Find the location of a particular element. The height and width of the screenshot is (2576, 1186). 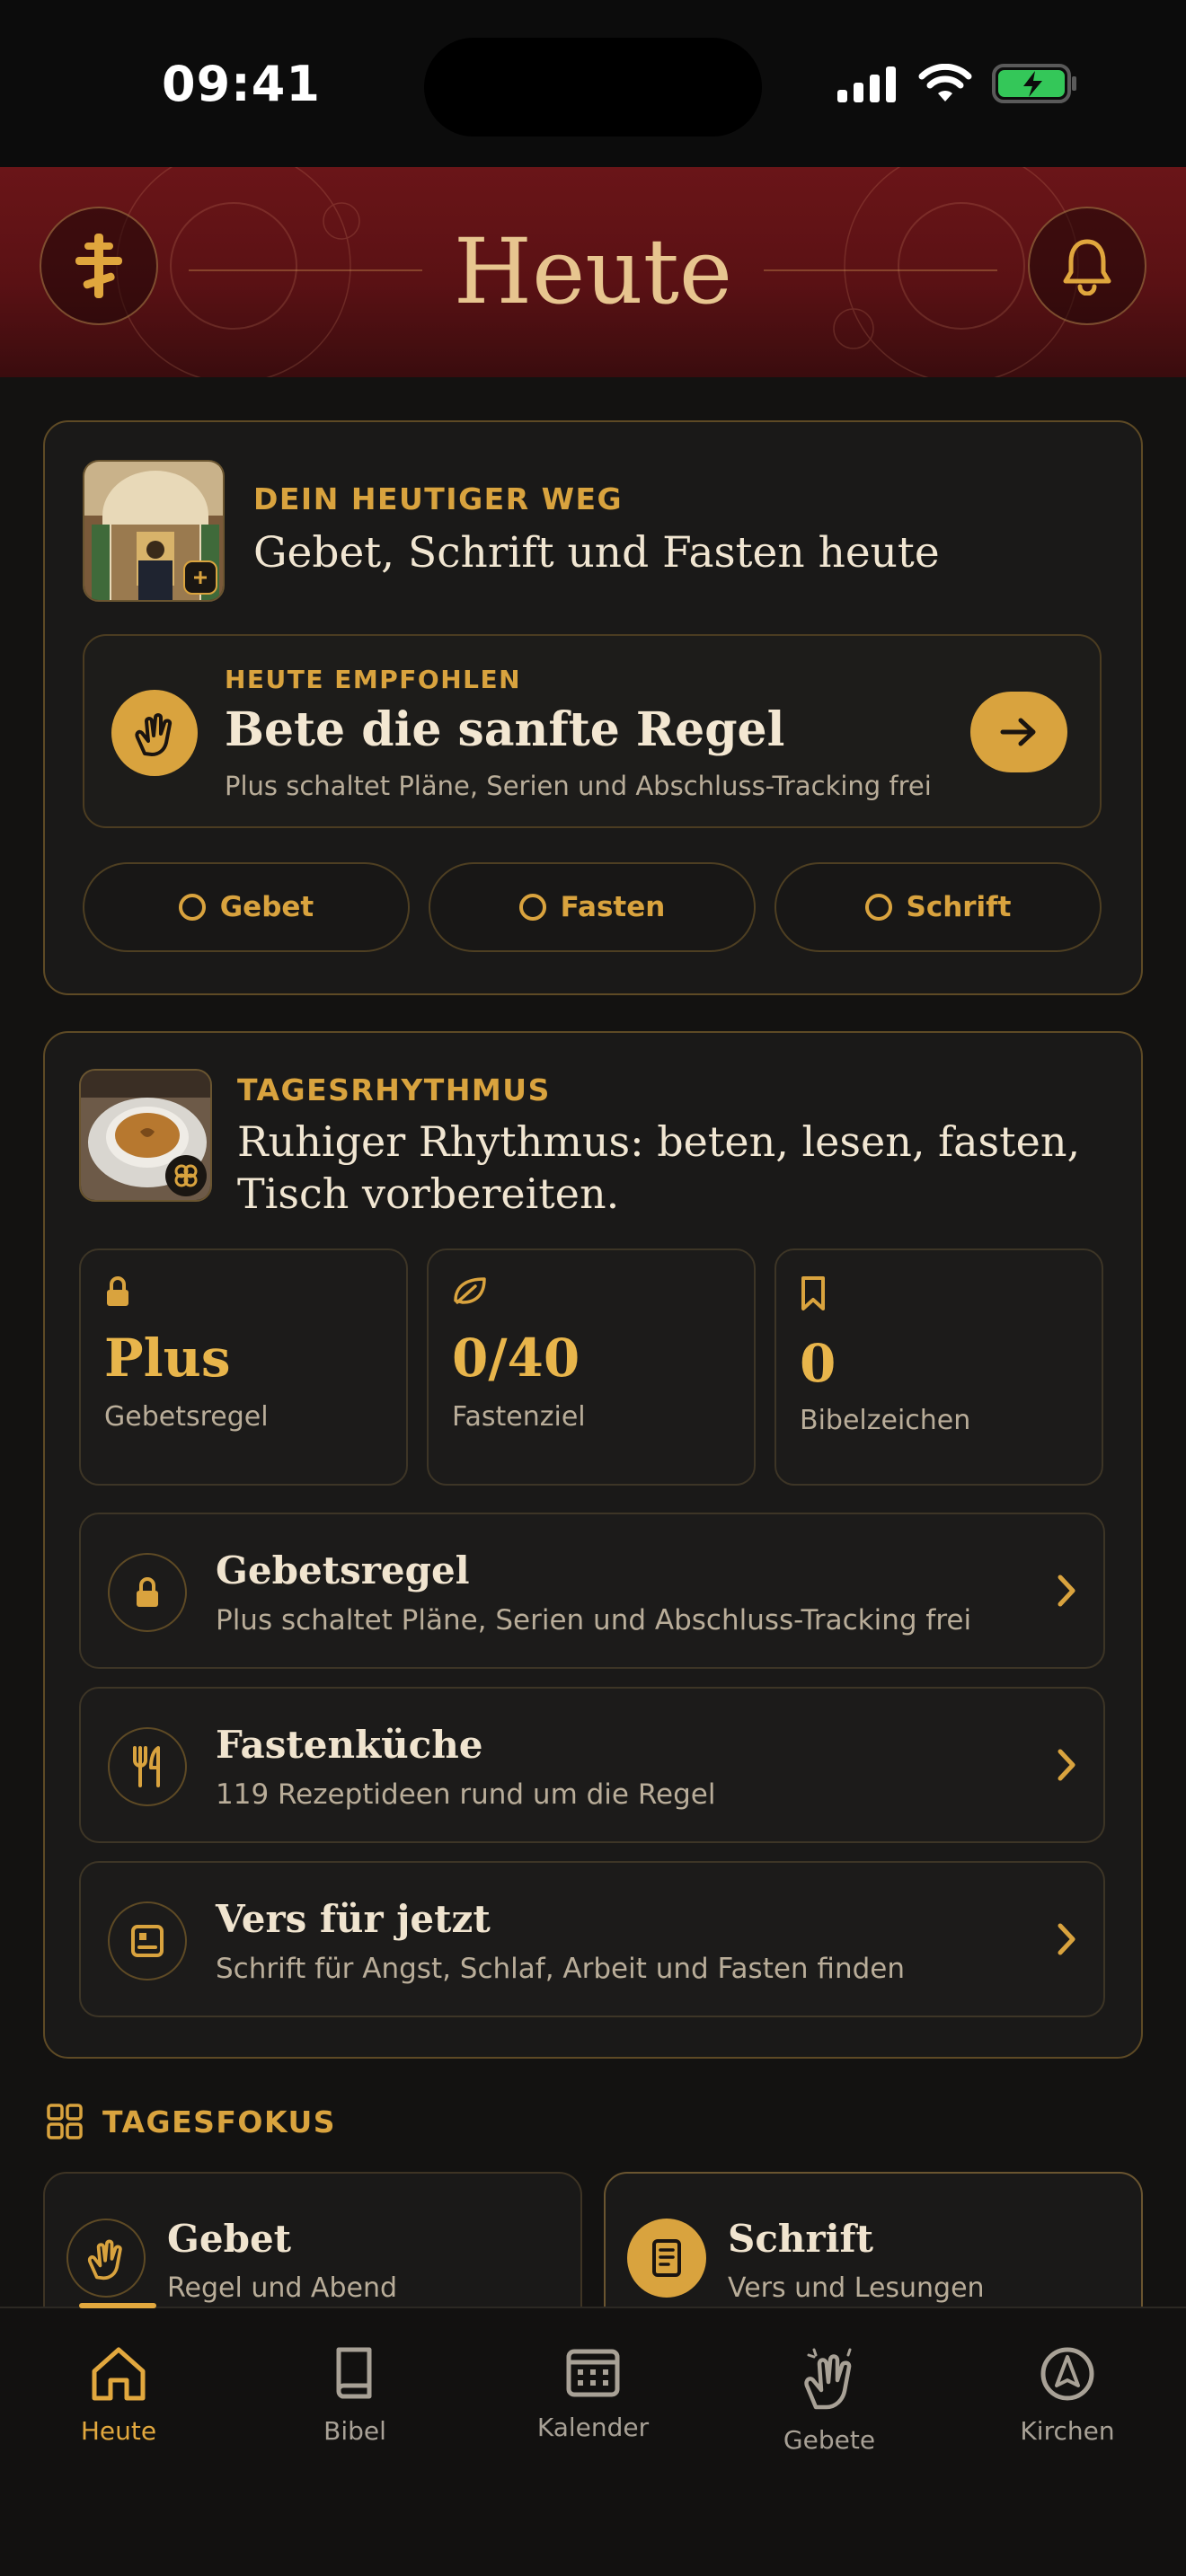

today-eyebrow: DEIN HEUTIGER WEG is located at coordinates (438, 498).